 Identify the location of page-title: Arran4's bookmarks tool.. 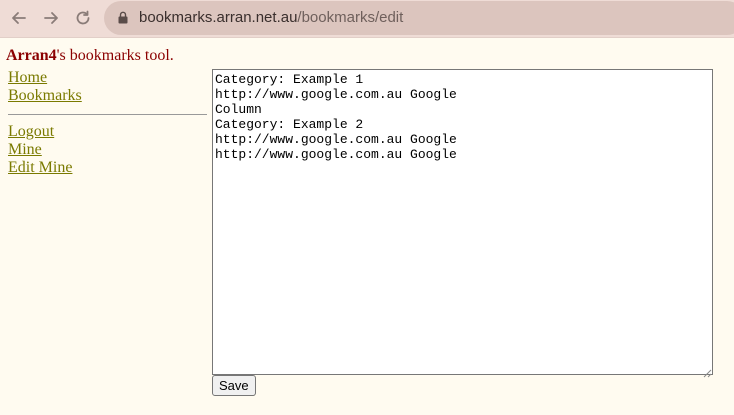
(90, 56).